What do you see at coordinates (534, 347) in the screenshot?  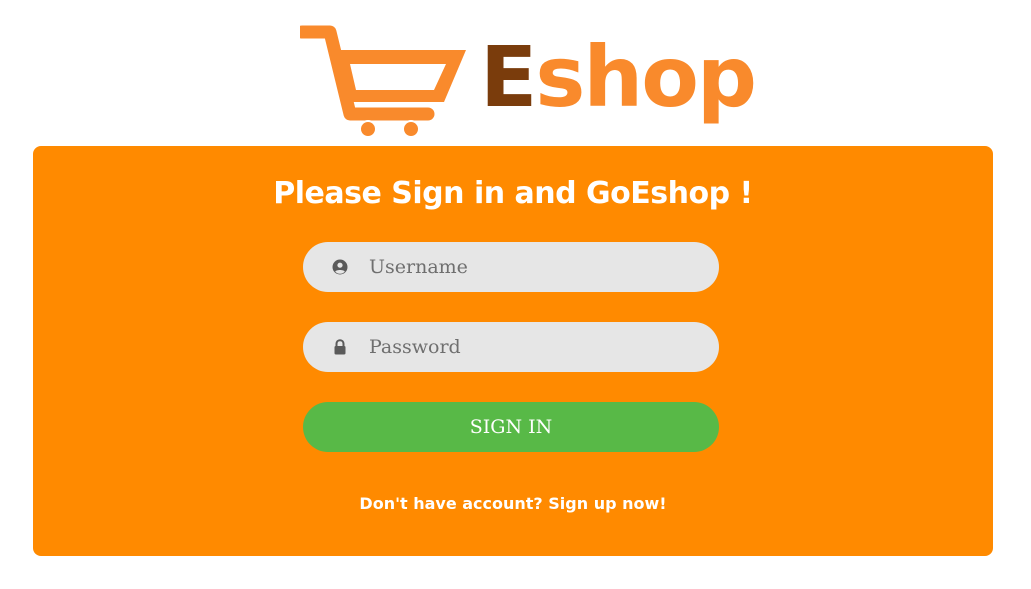 I see `password-input` at bounding box center [534, 347].